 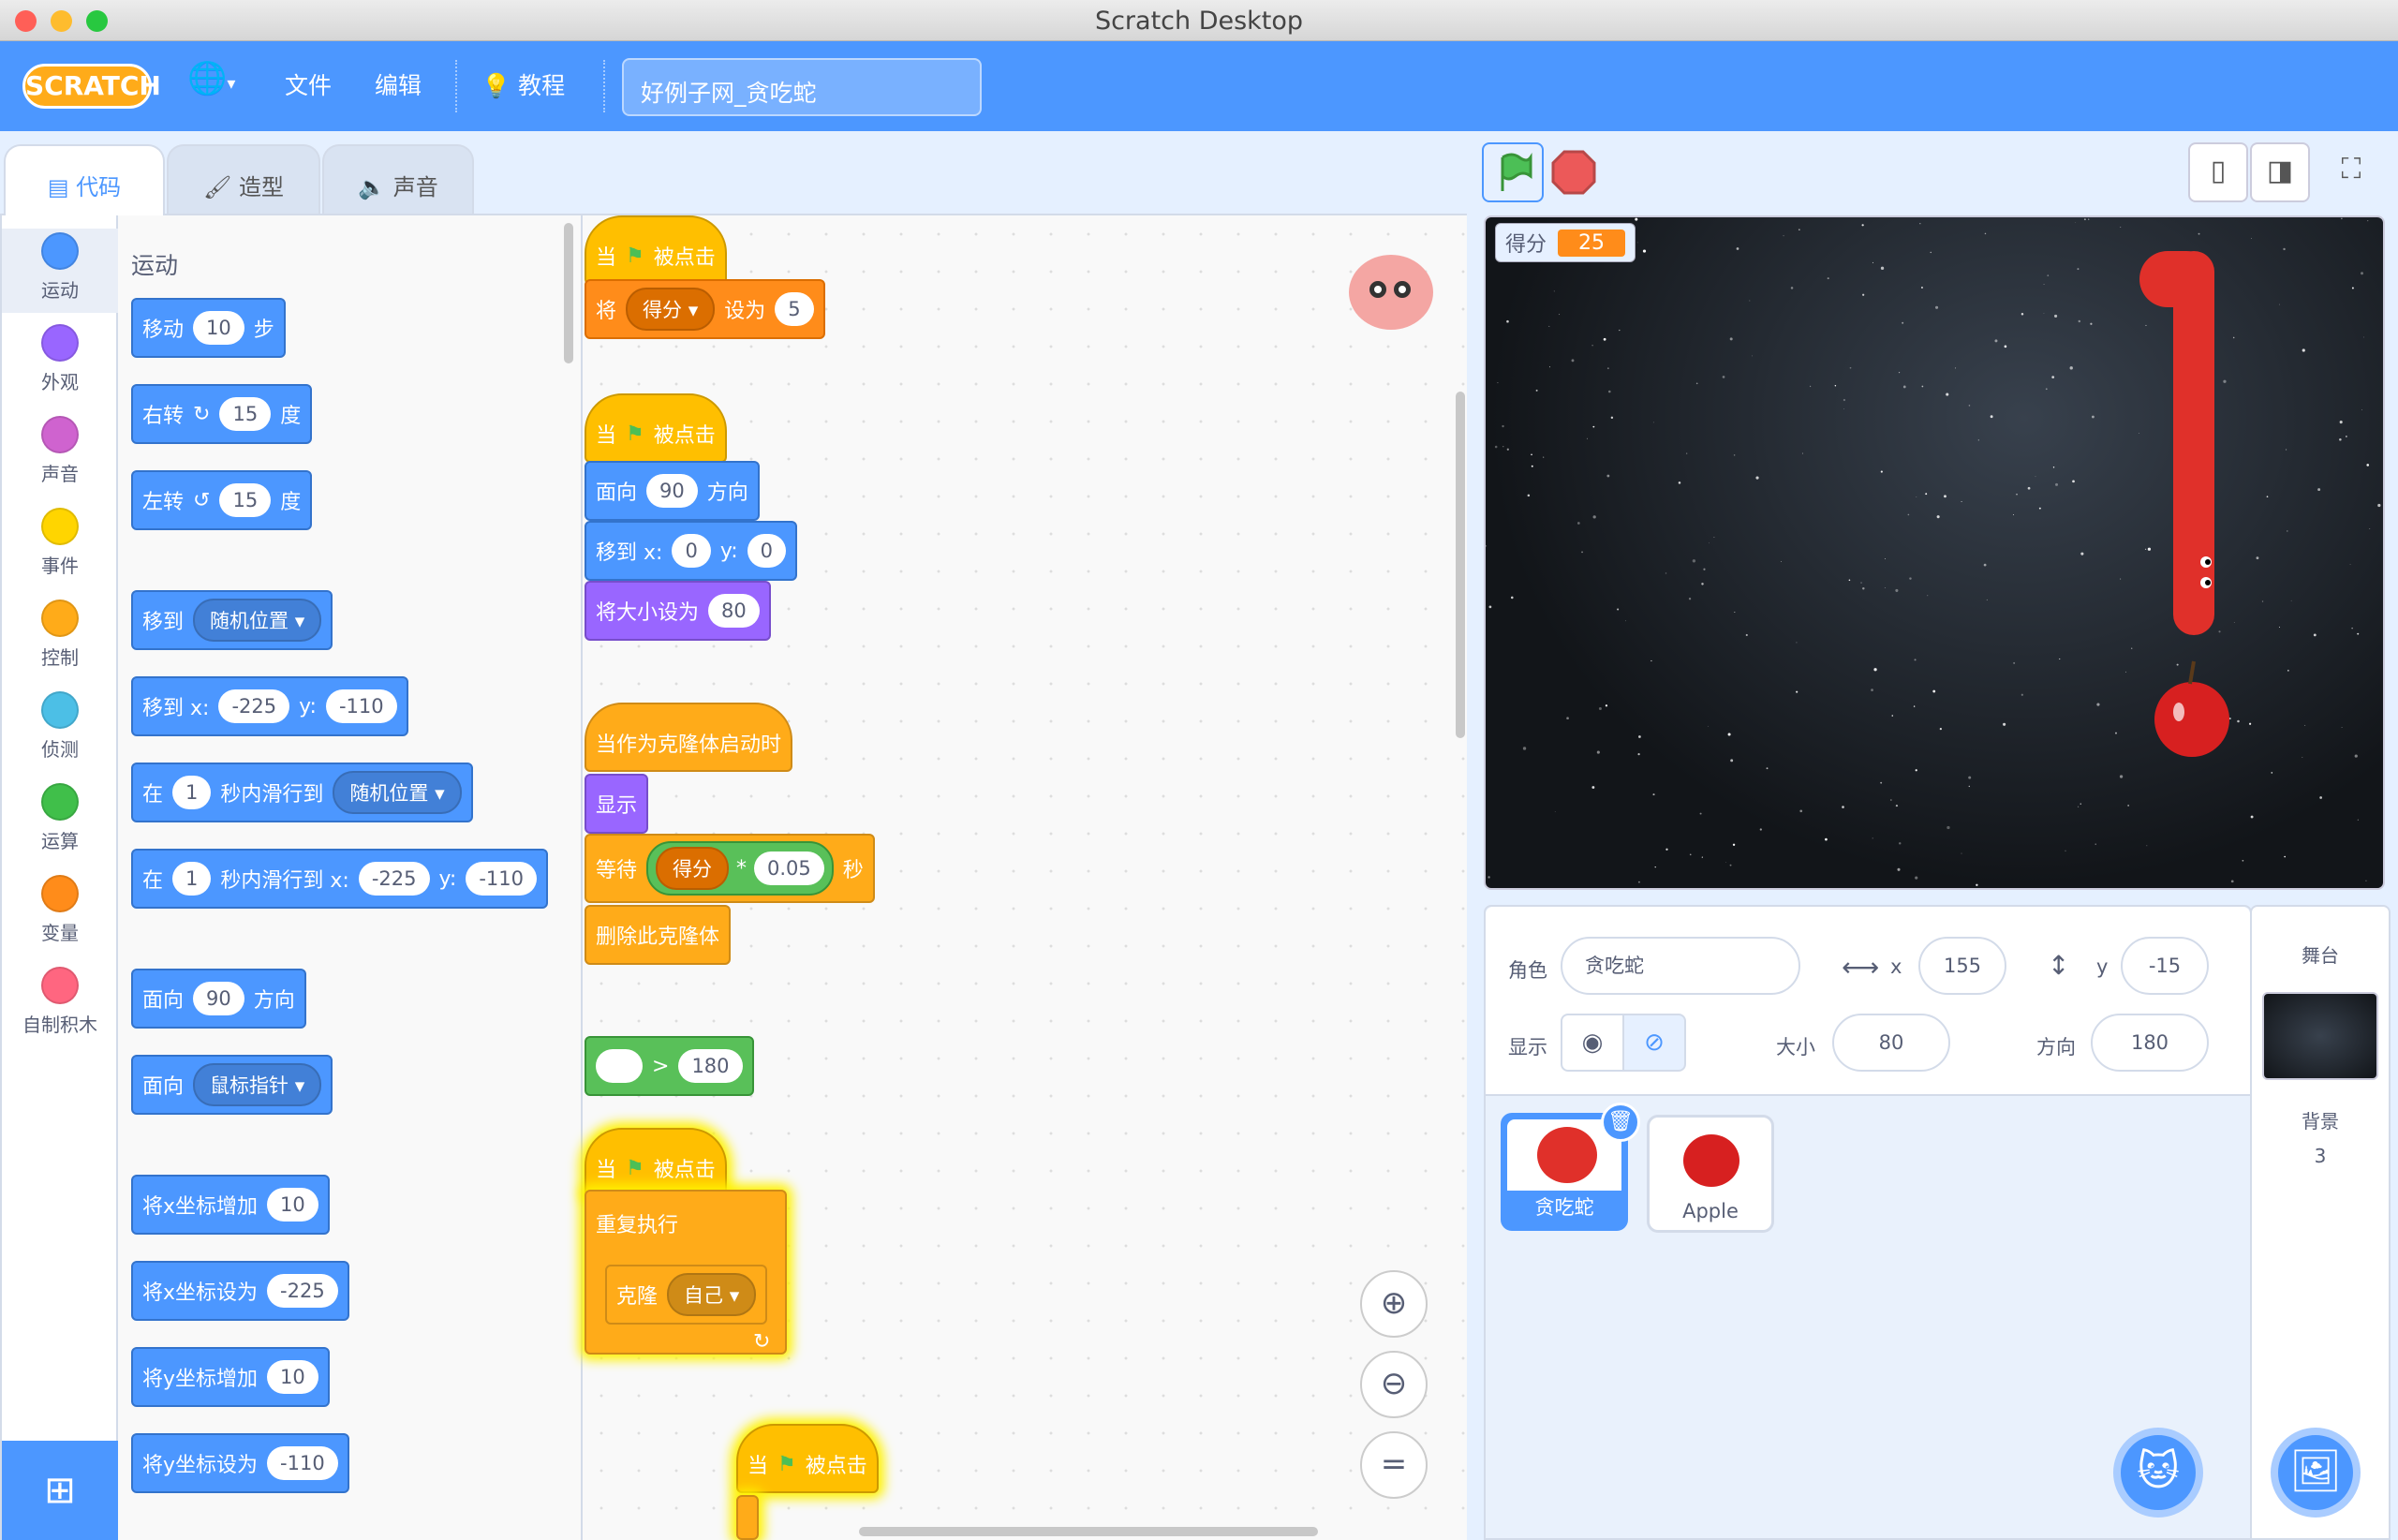 I want to click on category-label: 侦测, so click(x=60, y=749).